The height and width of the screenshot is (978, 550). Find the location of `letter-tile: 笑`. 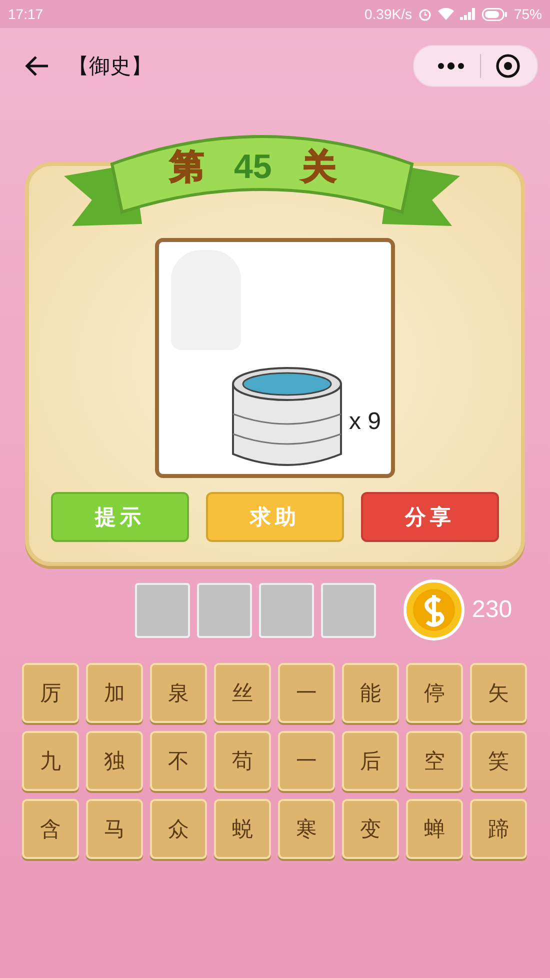

letter-tile: 笑 is located at coordinates (498, 761).